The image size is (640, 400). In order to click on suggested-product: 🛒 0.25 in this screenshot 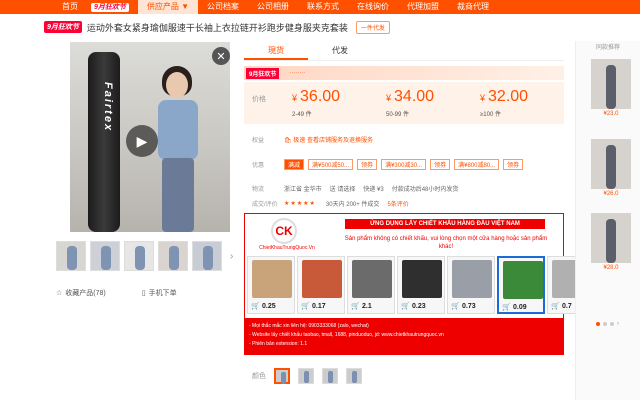, I will do `click(271, 285)`.